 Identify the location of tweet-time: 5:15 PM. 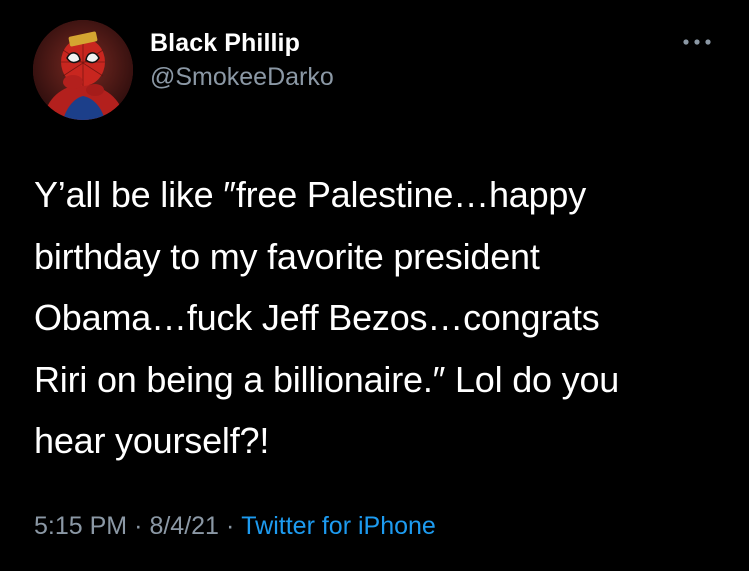
(80, 526).